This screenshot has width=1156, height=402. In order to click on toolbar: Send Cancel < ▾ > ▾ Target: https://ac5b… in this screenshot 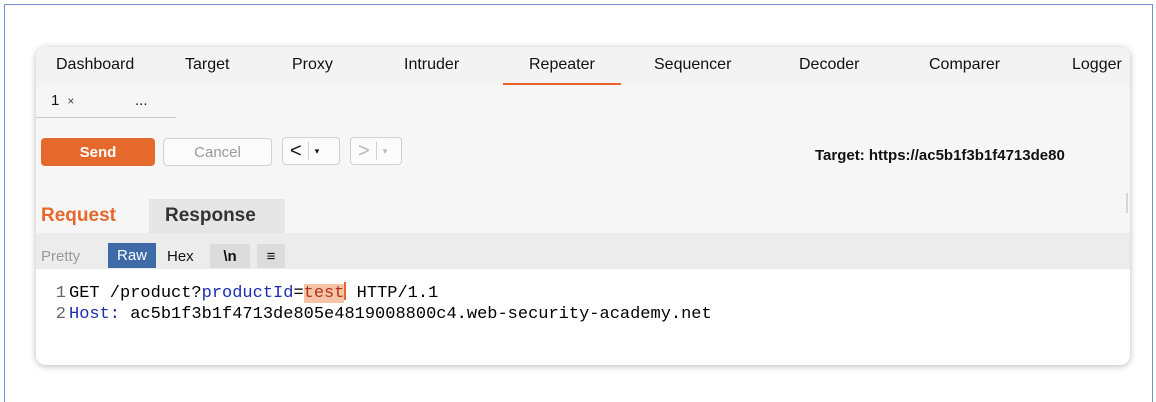, I will do `click(583, 150)`.